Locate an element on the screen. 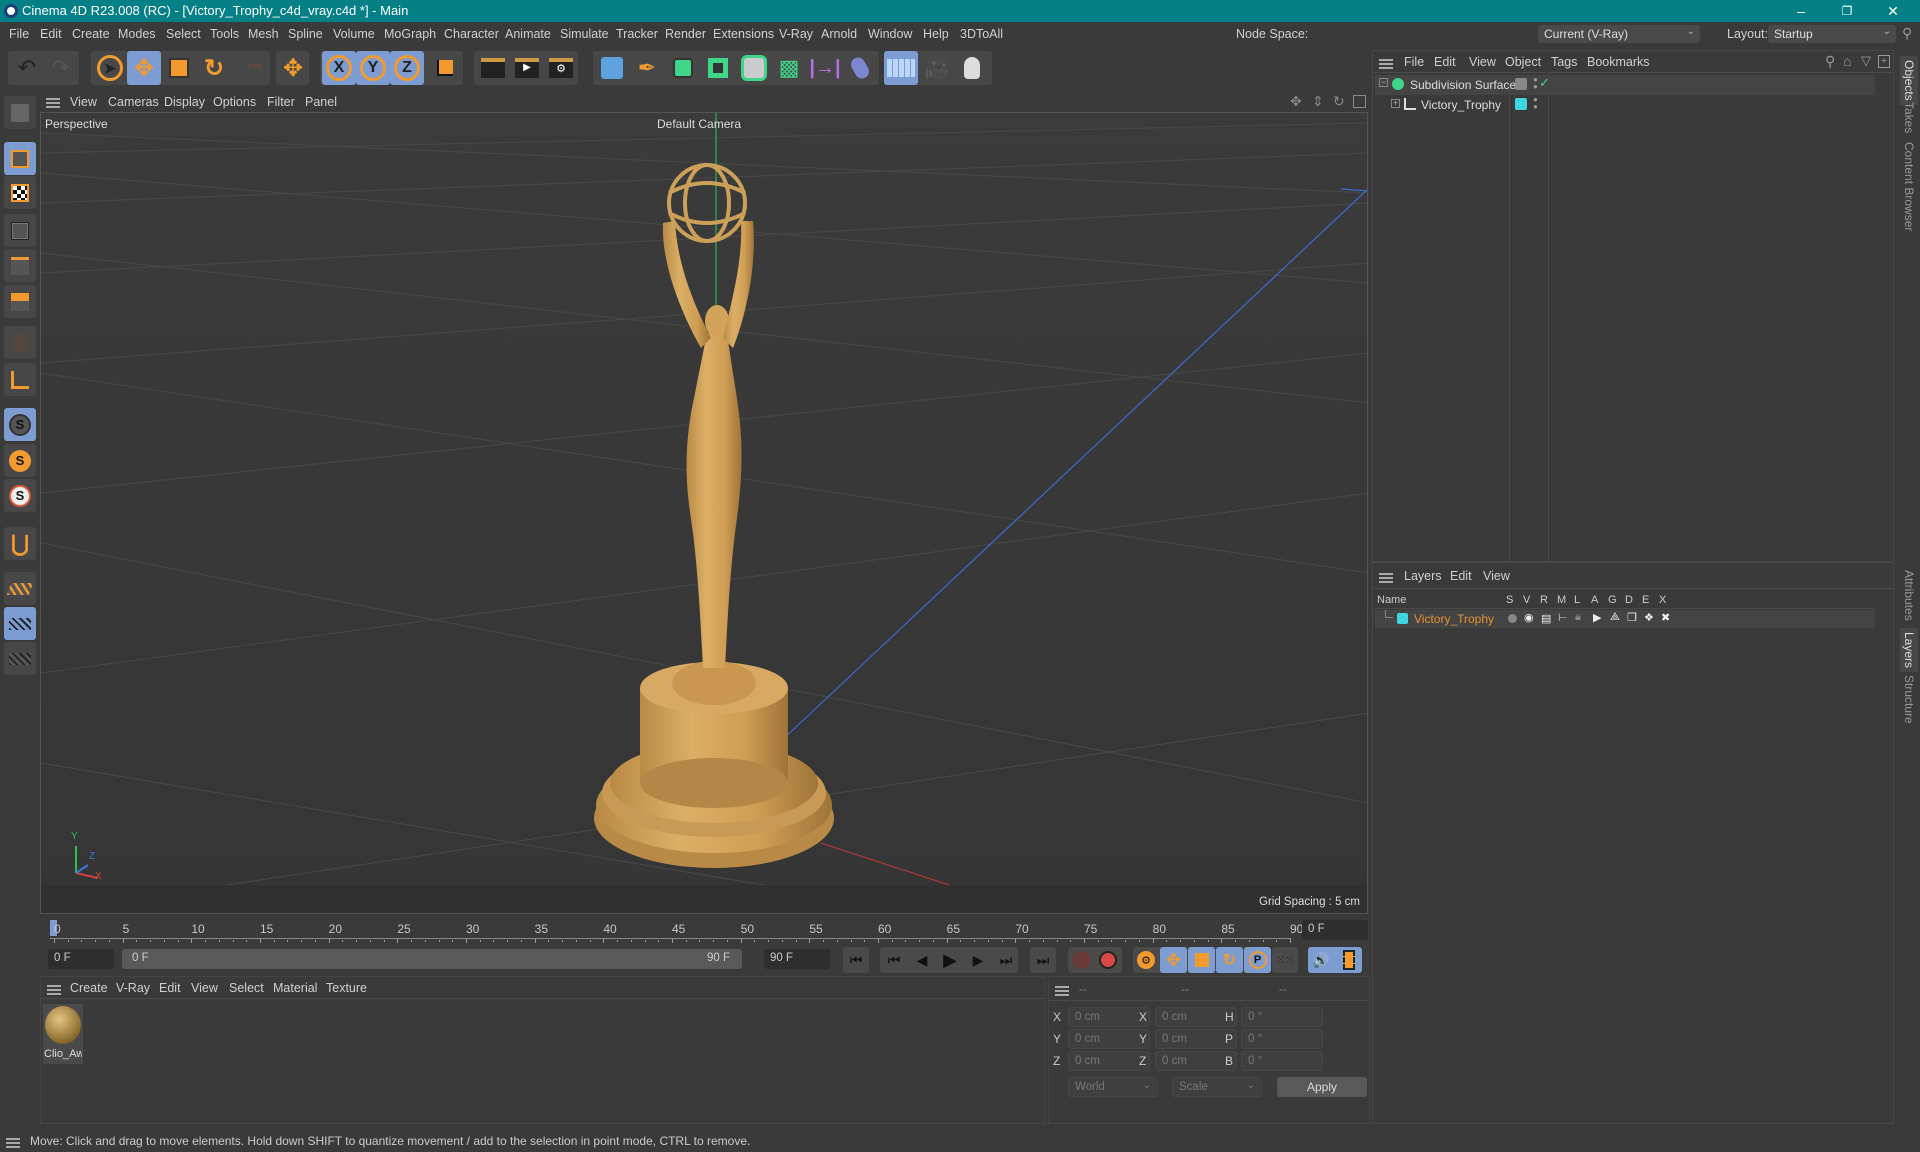 The height and width of the screenshot is (1152, 1920). layers-menu-icon is located at coordinates (1386, 578).